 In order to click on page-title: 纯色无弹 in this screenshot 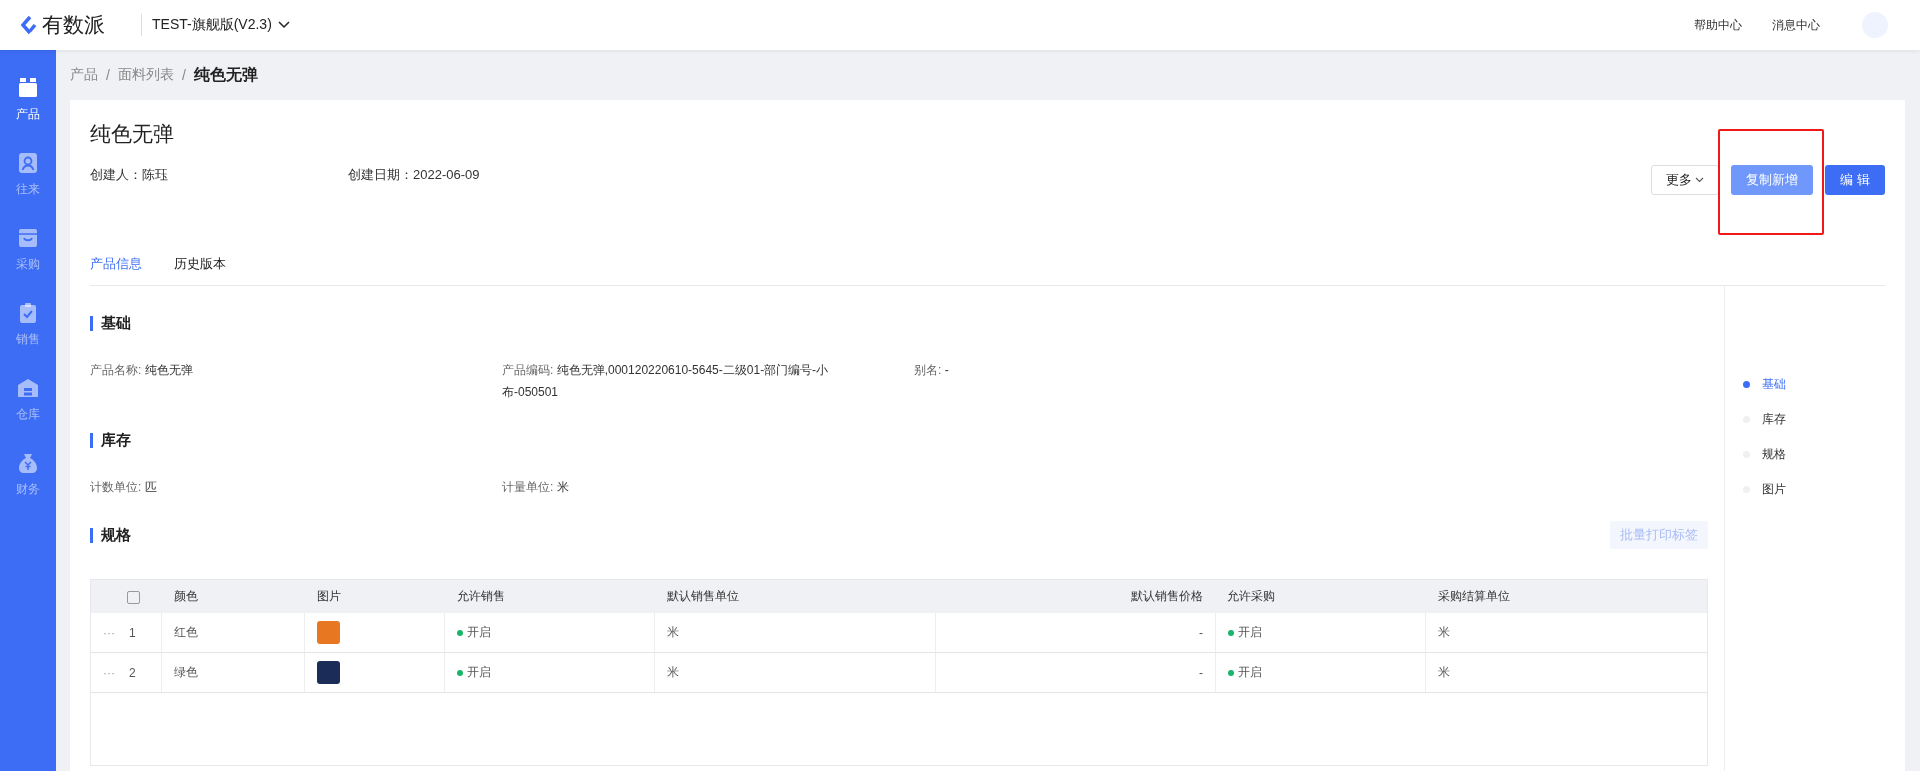, I will do `click(132, 134)`.